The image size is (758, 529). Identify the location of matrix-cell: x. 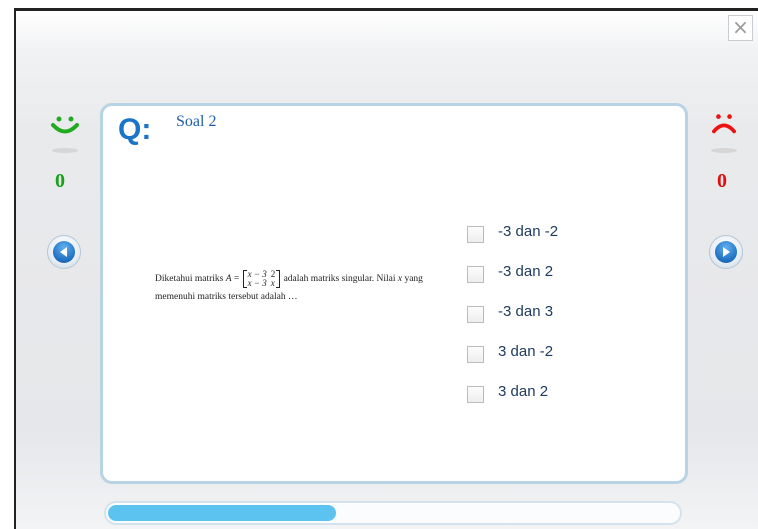
(272, 283).